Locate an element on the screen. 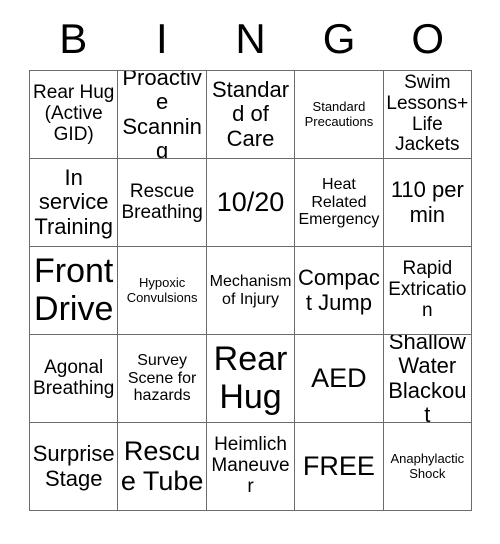  bingo-cell-label: Rear Hug (Active GID) is located at coordinates (74, 113).